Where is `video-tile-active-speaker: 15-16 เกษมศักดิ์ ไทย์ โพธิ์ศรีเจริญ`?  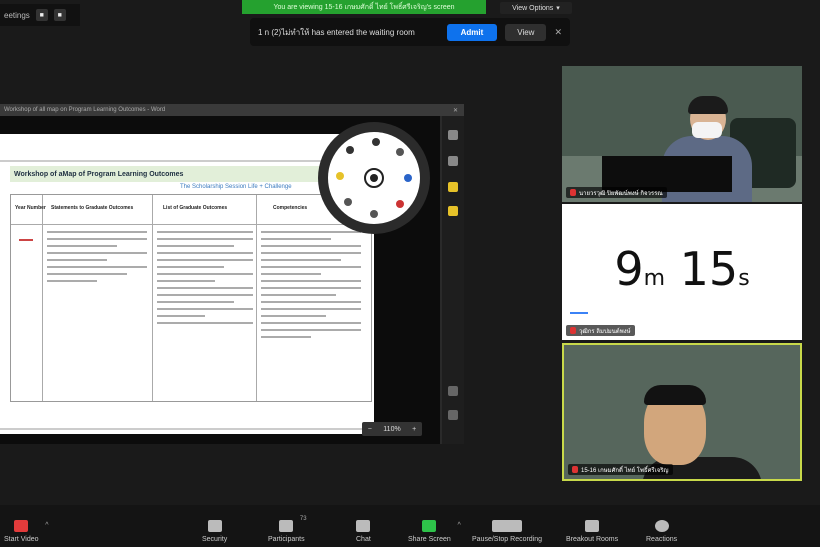 video-tile-active-speaker: 15-16 เกษมศักดิ์ ไทย์ โพธิ์ศรีเจริญ is located at coordinates (682, 412).